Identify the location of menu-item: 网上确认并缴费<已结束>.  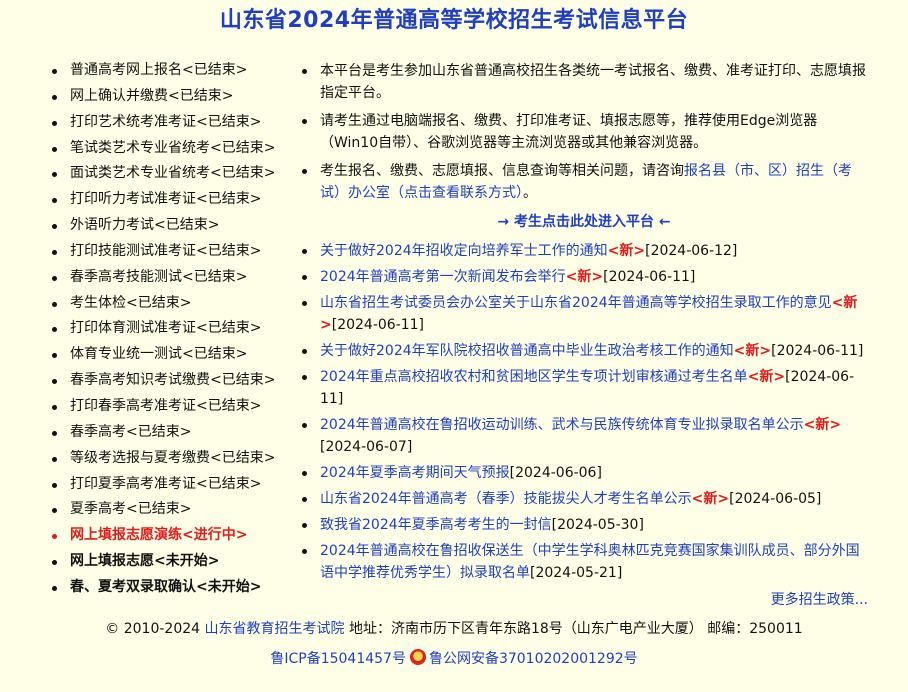
(172, 97).